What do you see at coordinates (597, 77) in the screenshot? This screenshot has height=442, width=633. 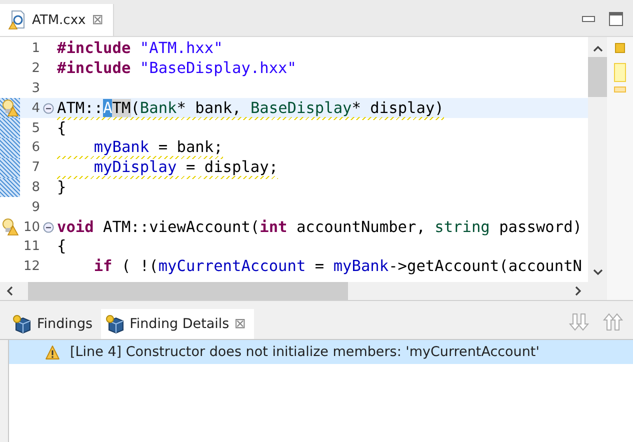 I see `vertical-scrollbar-thumb` at bounding box center [597, 77].